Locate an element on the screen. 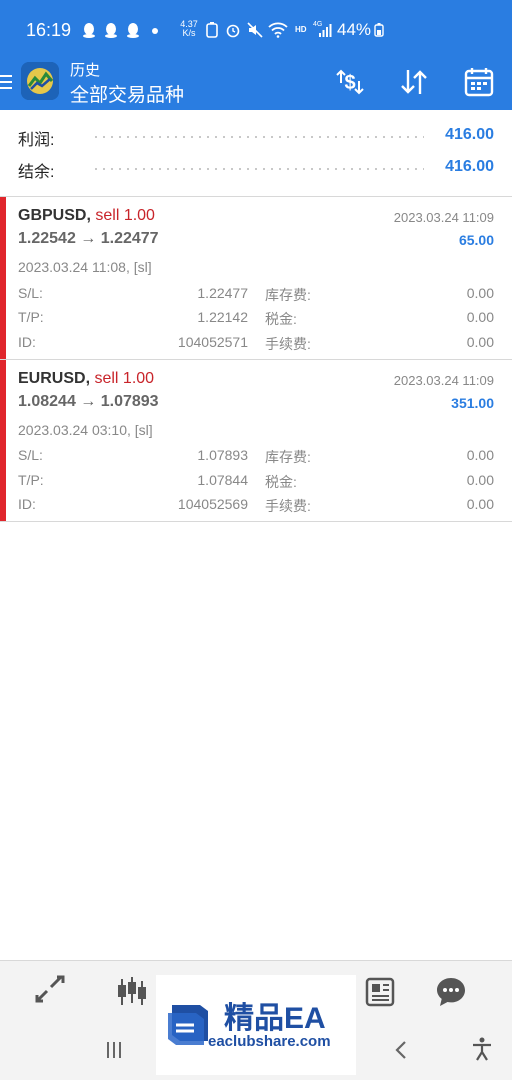  page-subtitle: 历史 is located at coordinates (85, 70).